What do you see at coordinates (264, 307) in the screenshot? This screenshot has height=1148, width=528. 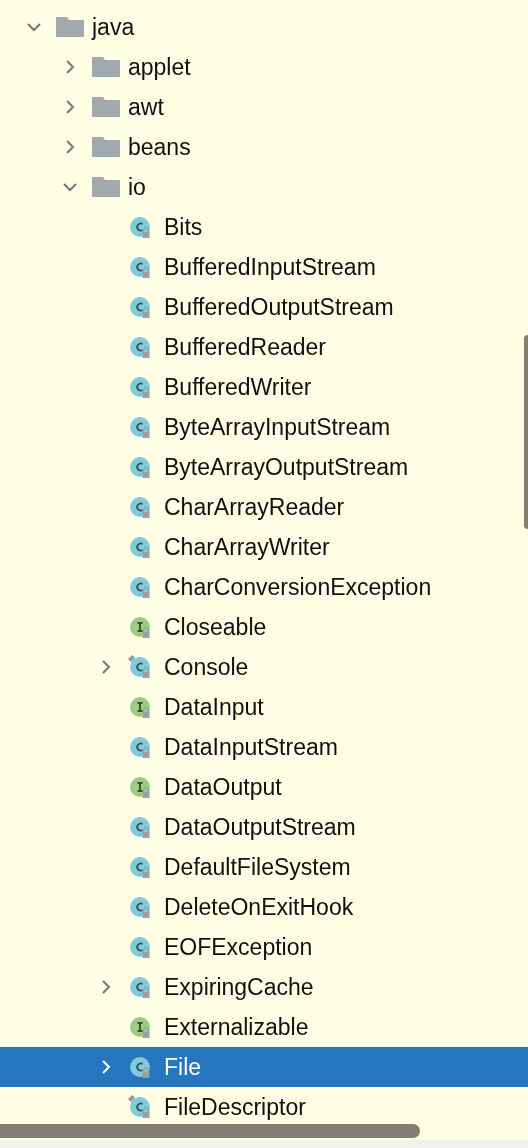 I see `tree-row: BufferedOutputStream` at bounding box center [264, 307].